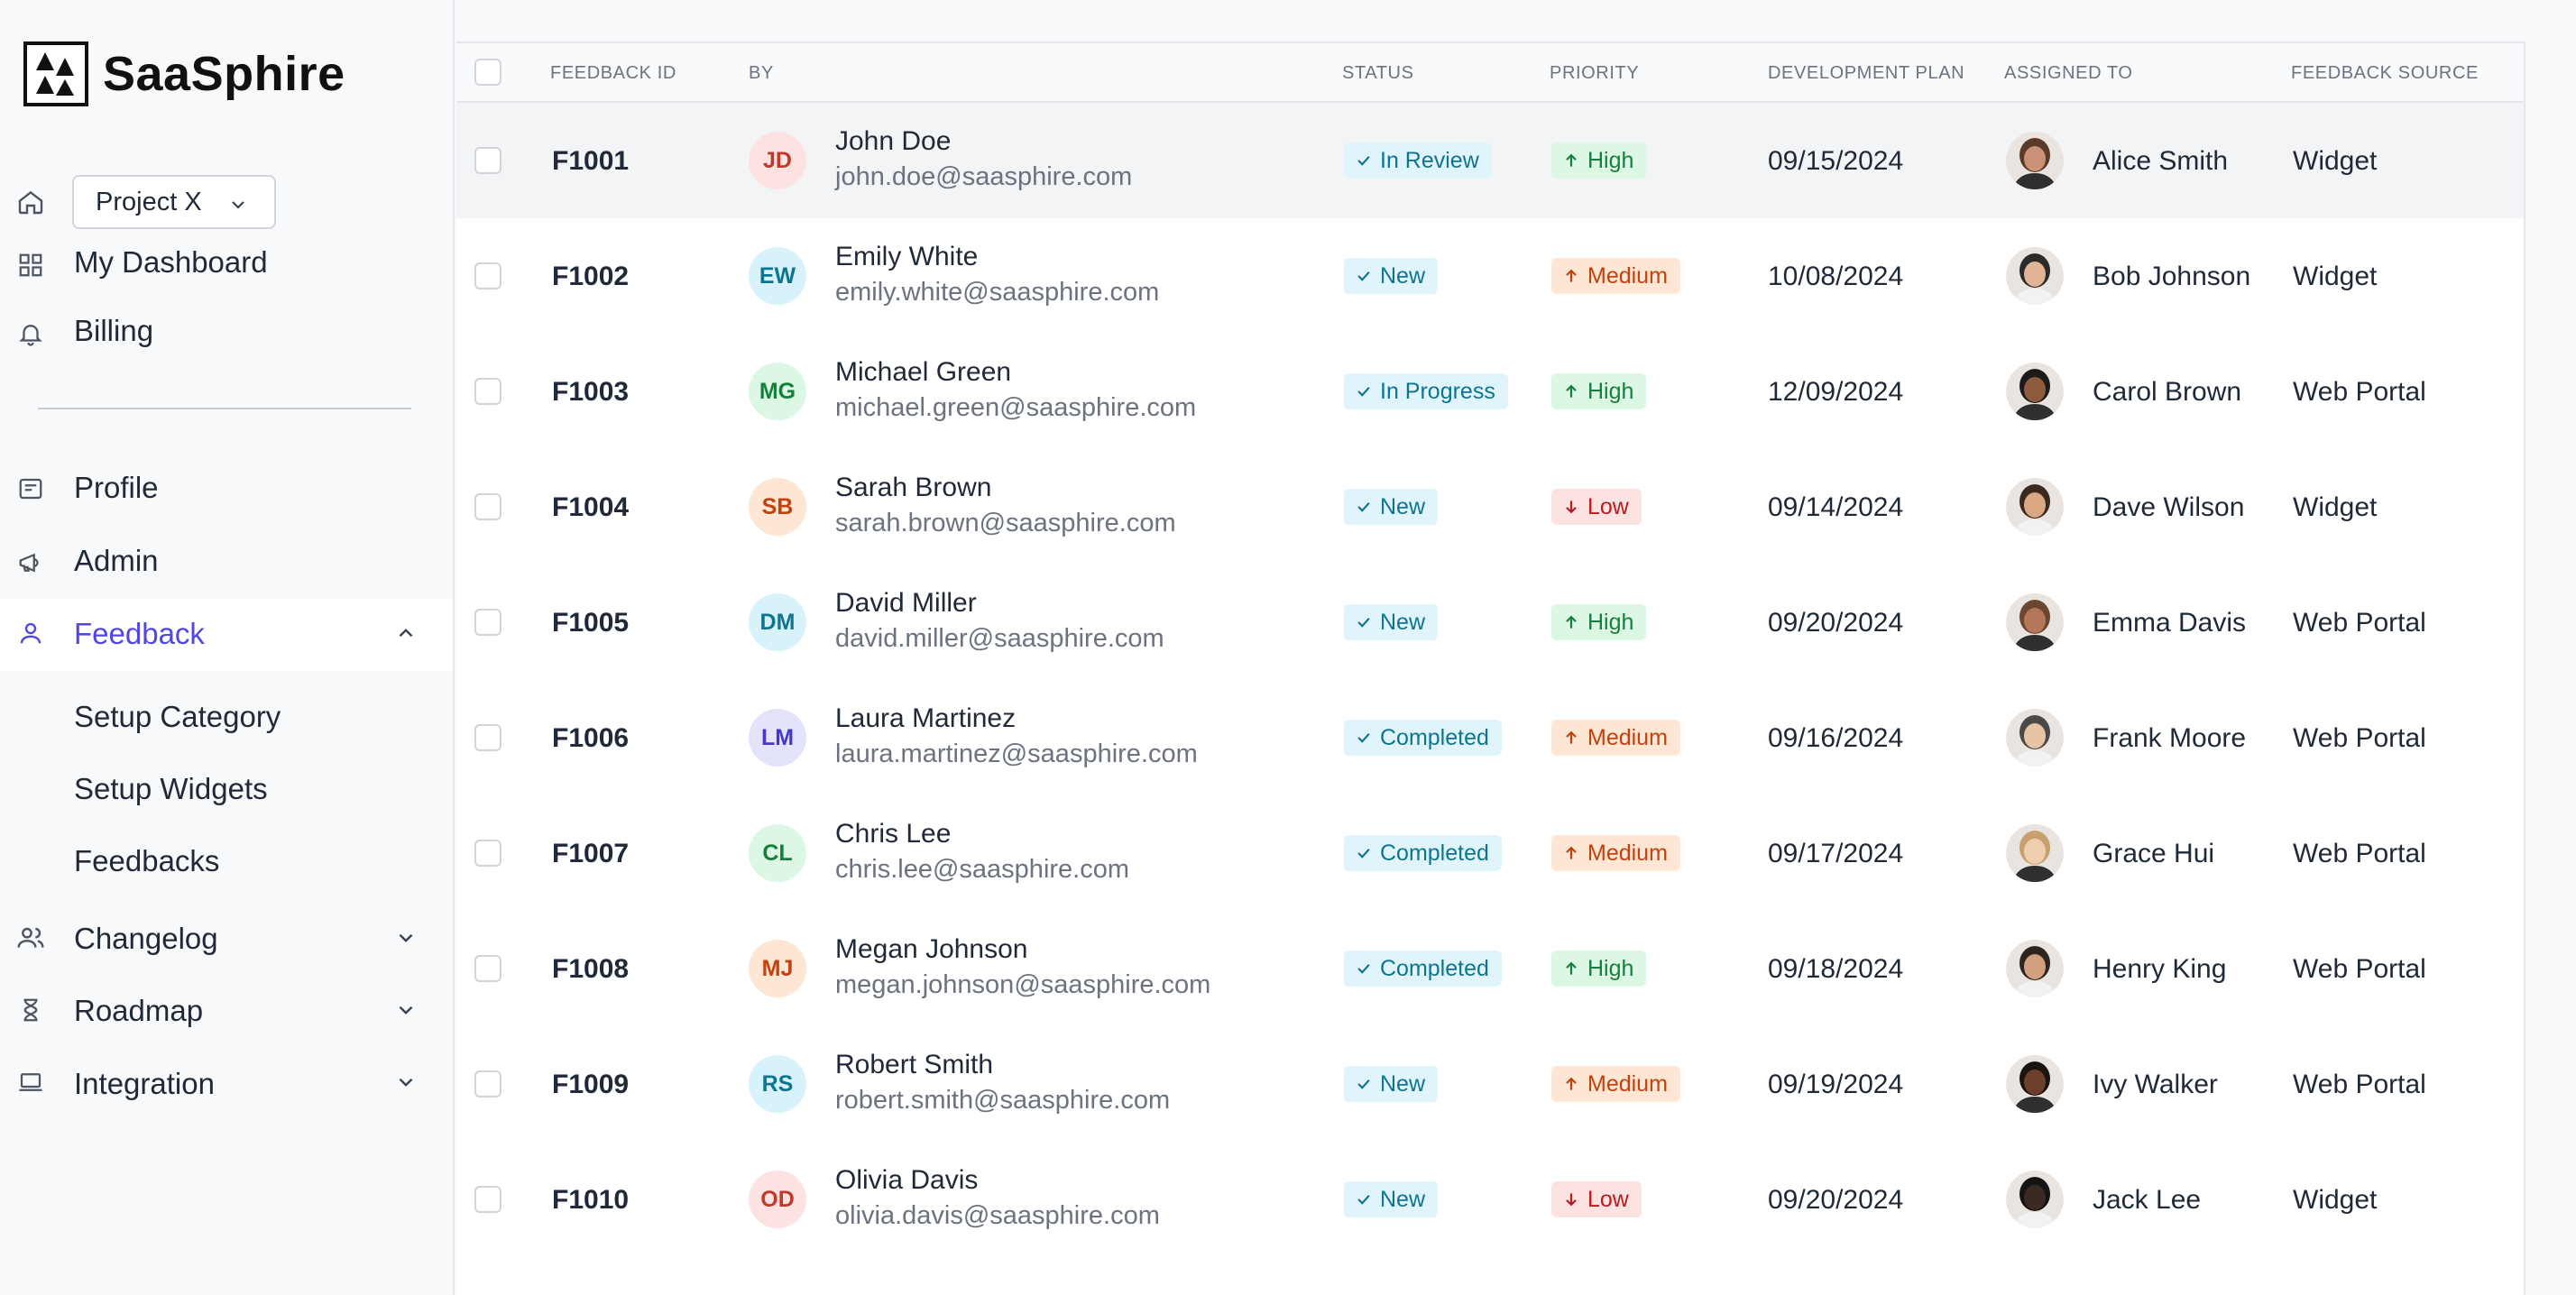 The image size is (2576, 1295). I want to click on grid-icon, so click(31, 266).